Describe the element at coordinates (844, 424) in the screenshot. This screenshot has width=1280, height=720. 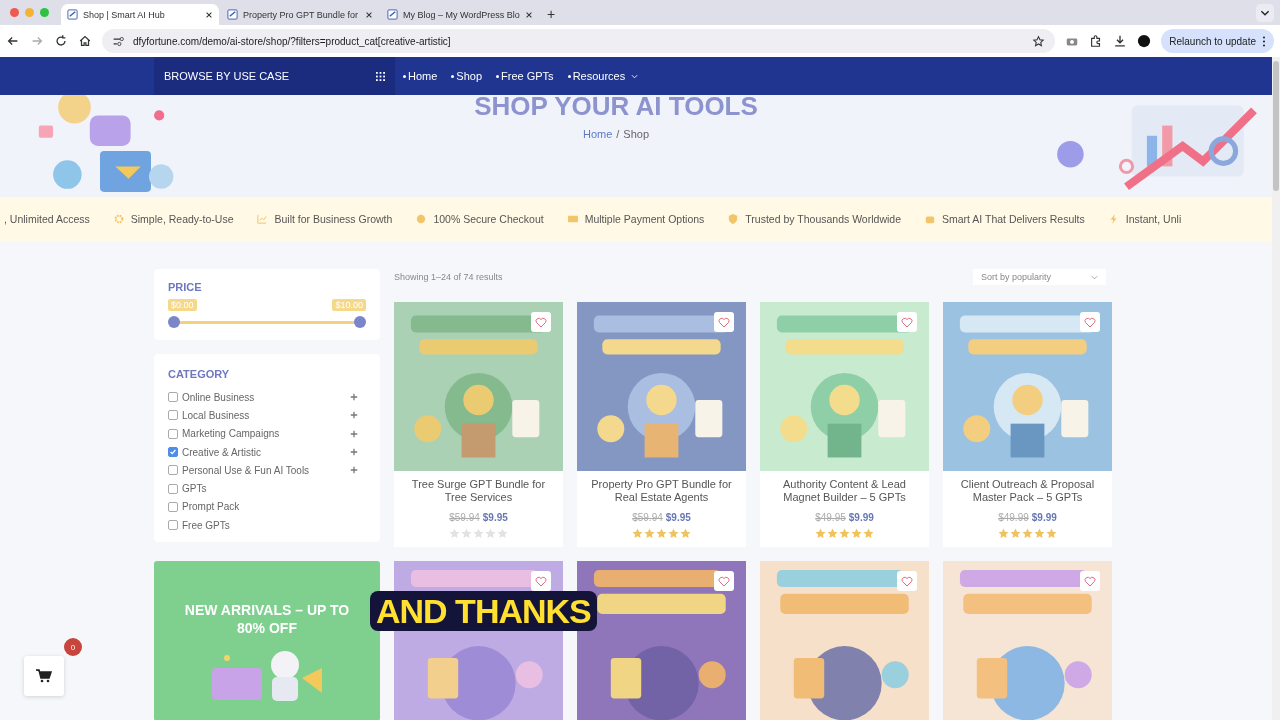
I see `product-card: Authority Content & Lead Magnet Builder – 5 GPTs $49.95 $9.99` at that location.